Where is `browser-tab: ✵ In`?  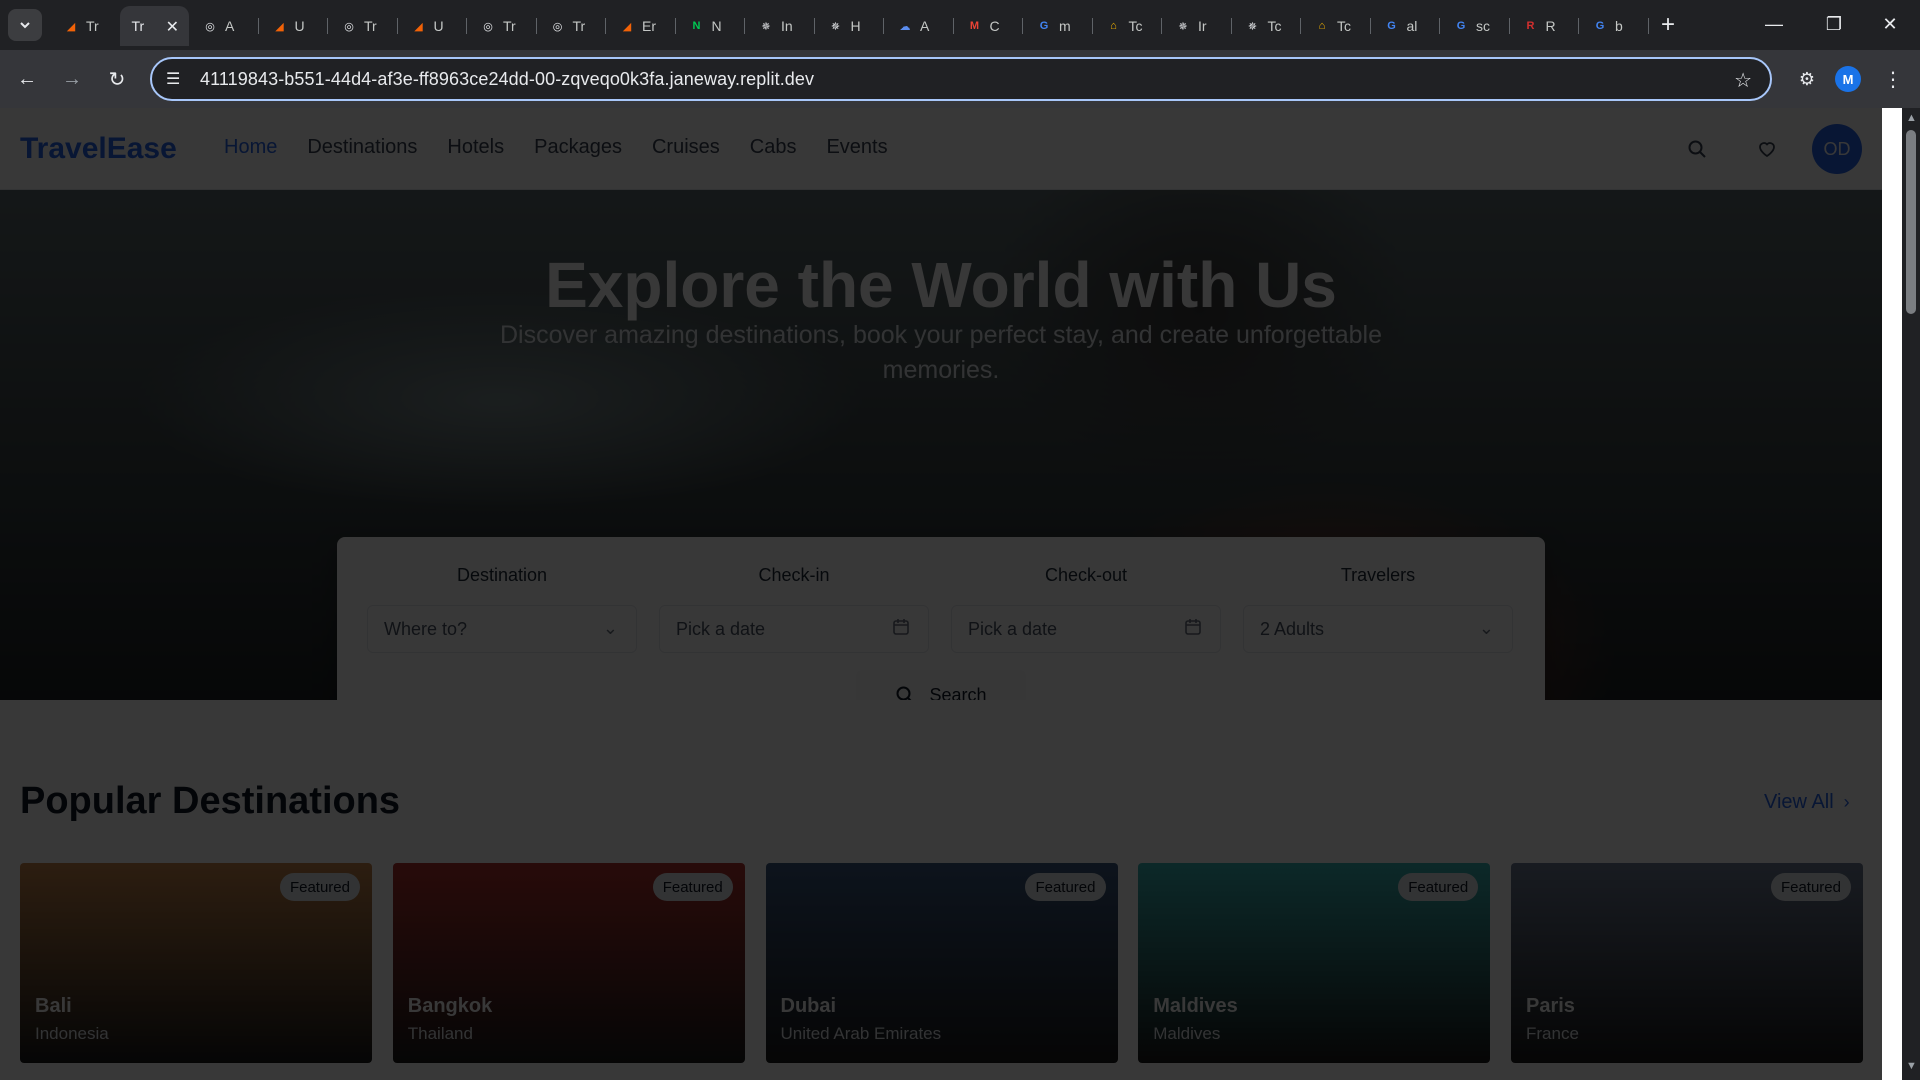 browser-tab: ✵ In is located at coordinates (780, 26).